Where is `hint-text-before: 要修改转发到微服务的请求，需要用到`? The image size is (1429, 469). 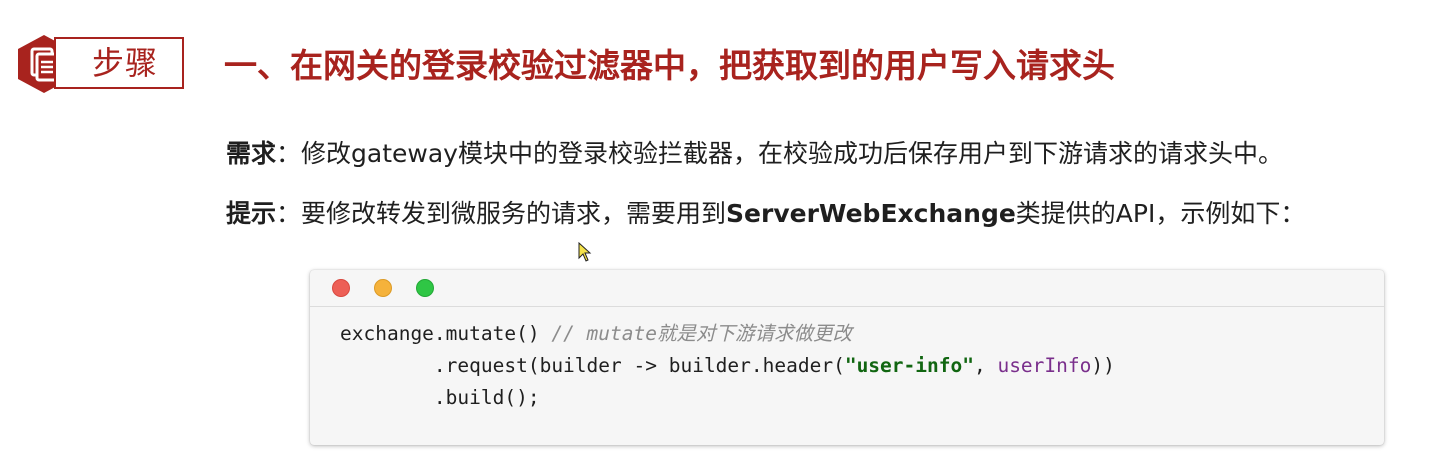 hint-text-before: 要修改转发到微服务的请求，需要用到 is located at coordinates (514, 213).